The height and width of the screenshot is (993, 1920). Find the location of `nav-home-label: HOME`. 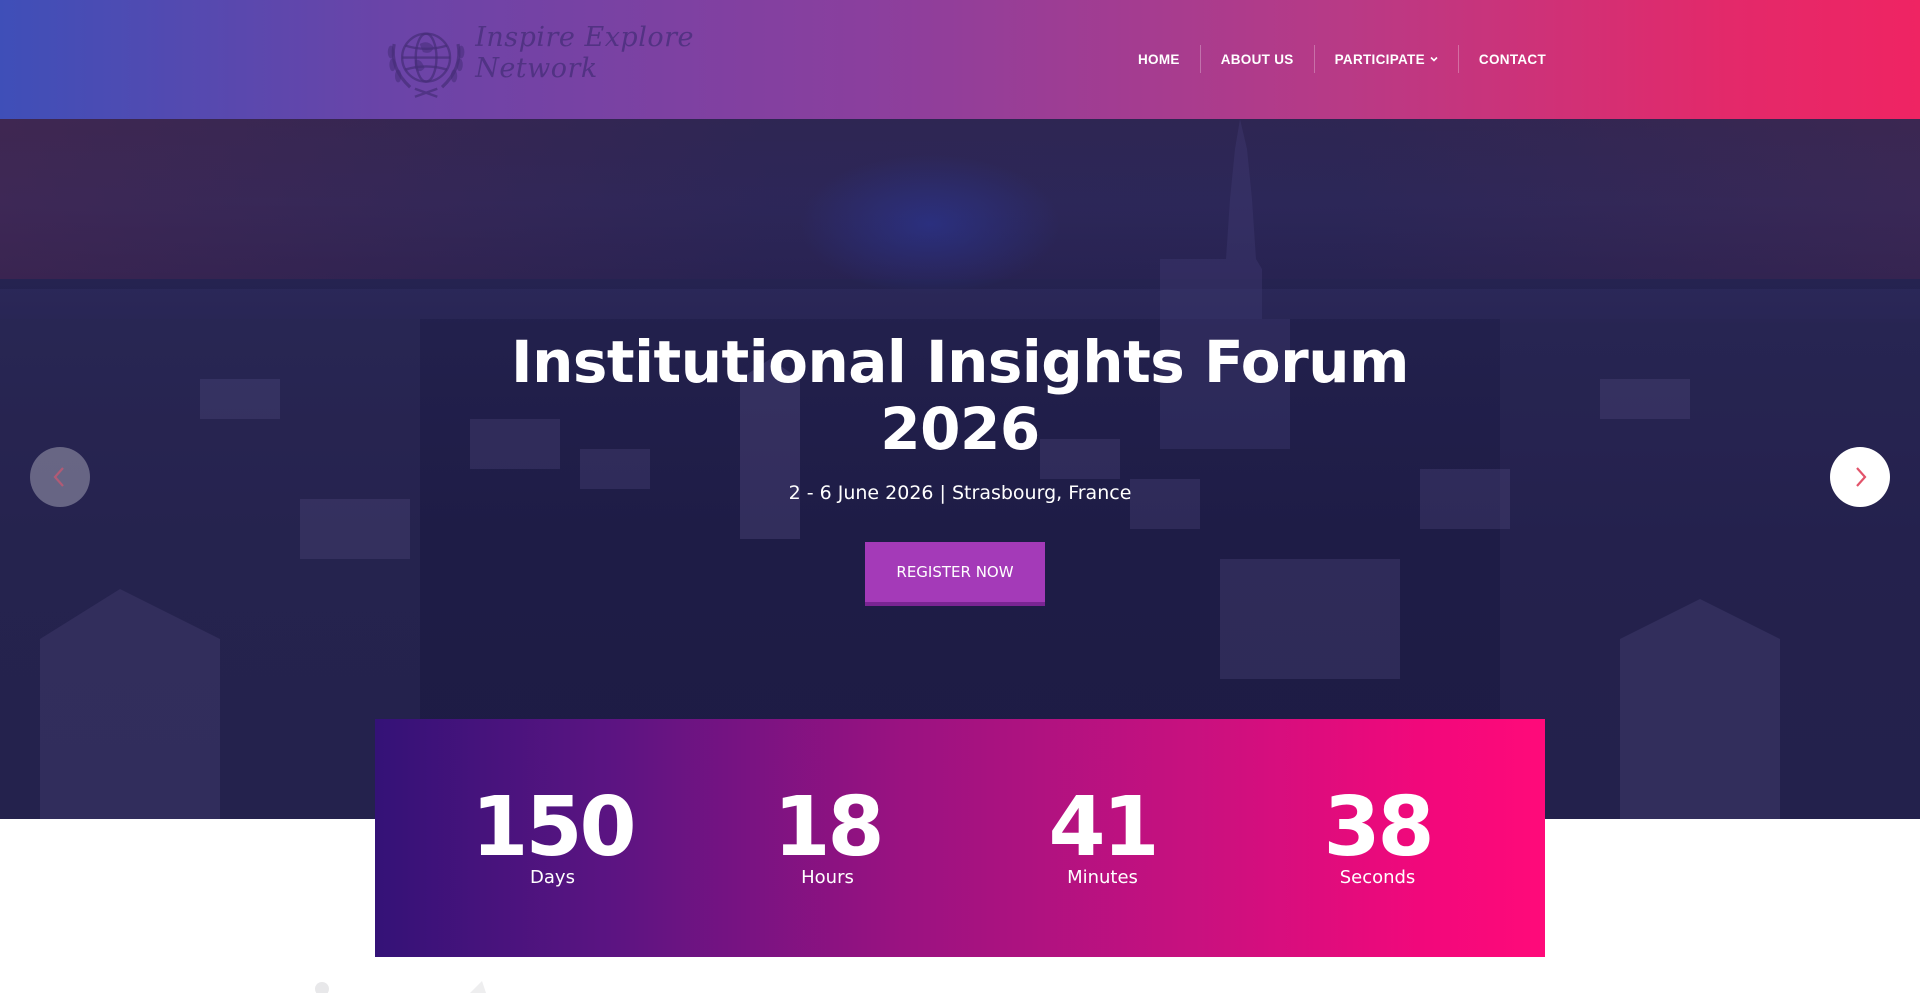

nav-home-label: HOME is located at coordinates (1159, 59).